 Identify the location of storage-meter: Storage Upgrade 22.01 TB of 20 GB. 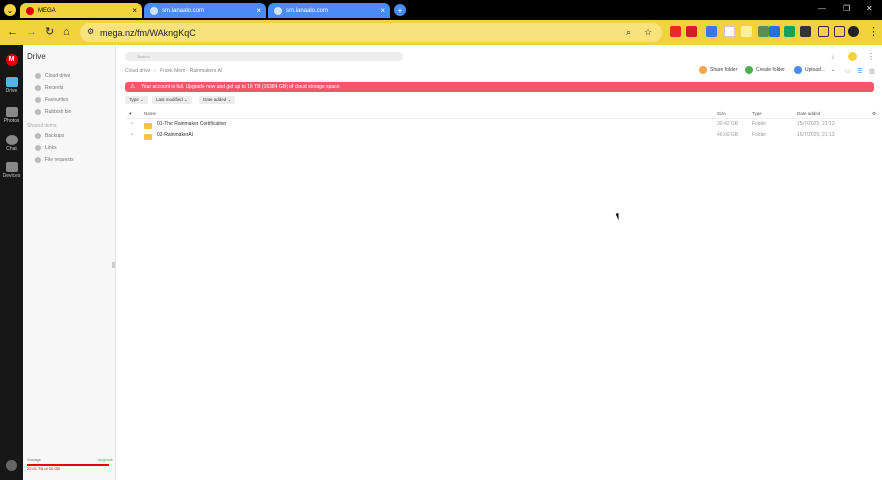
(70, 464).